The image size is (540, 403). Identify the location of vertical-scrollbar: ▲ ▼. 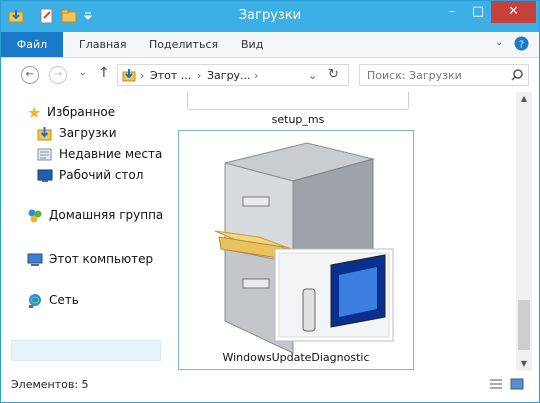
(524, 231).